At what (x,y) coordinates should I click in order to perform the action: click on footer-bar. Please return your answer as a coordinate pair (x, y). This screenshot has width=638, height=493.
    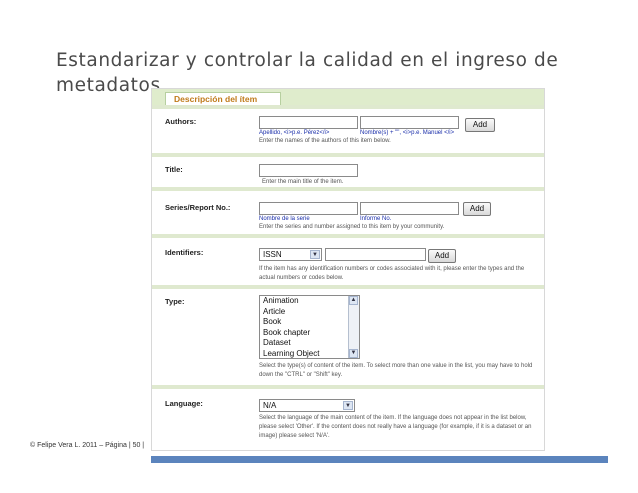
    Looking at the image, I should click on (379, 459).